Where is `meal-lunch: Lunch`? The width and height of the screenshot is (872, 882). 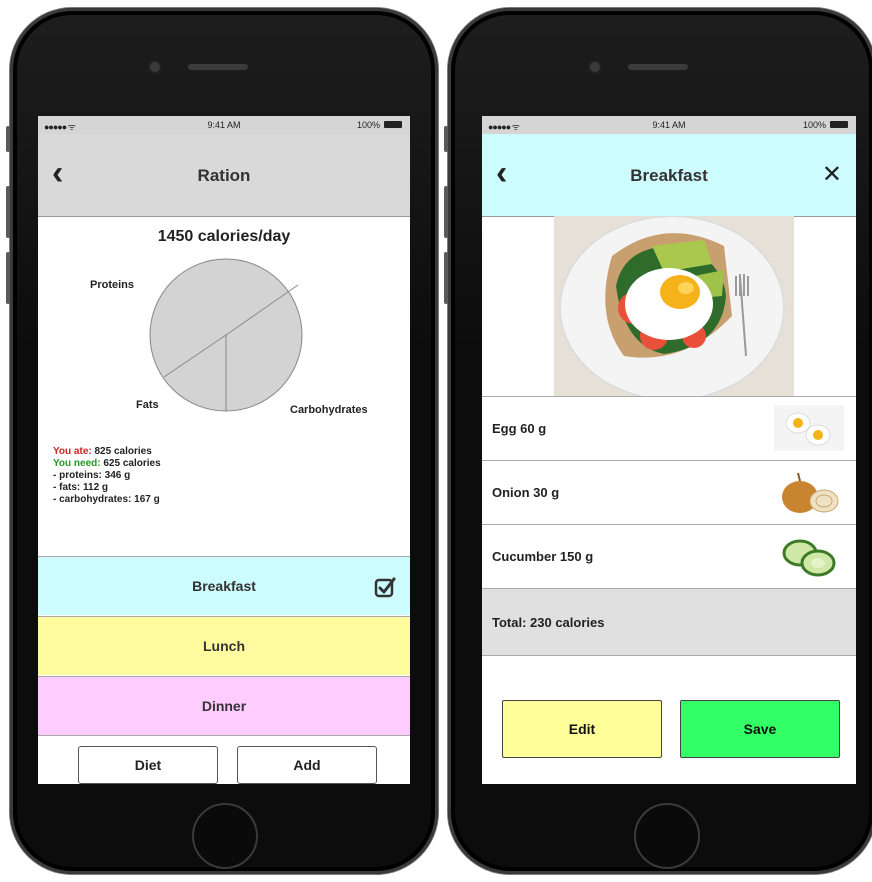
meal-lunch: Lunch is located at coordinates (224, 645).